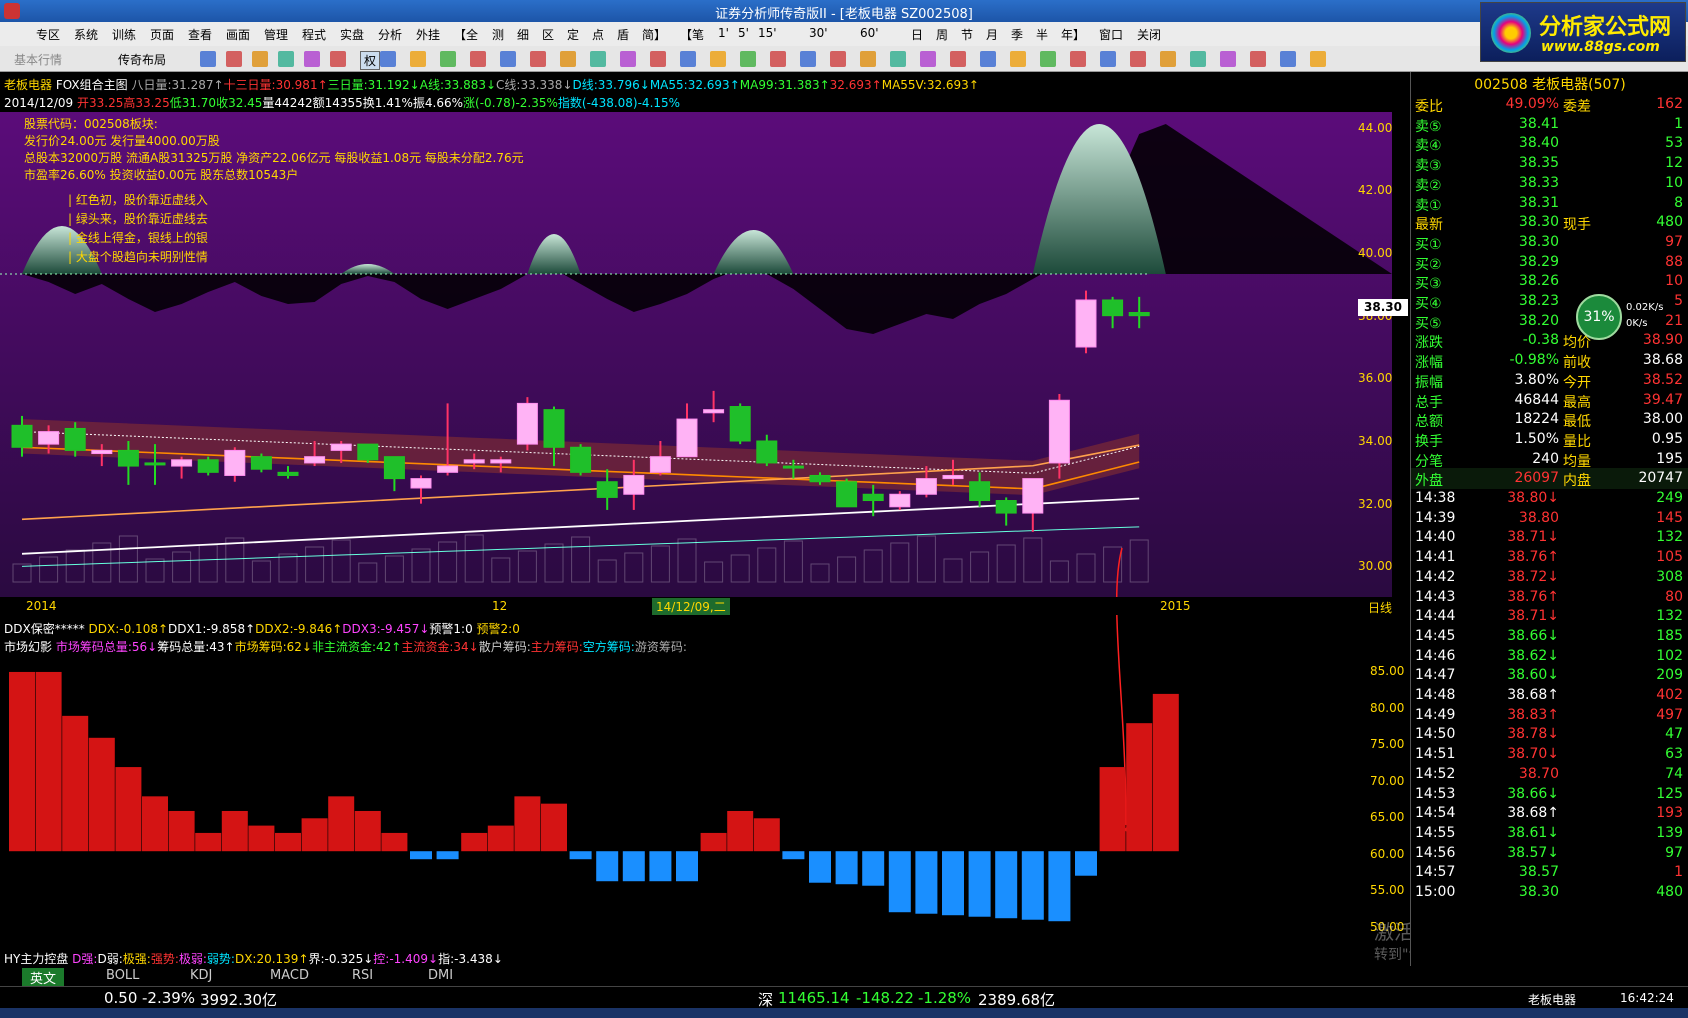 The image size is (1688, 1018). Describe the element at coordinates (440, 975) in the screenshot. I see `tab-dmi: DMI` at that location.